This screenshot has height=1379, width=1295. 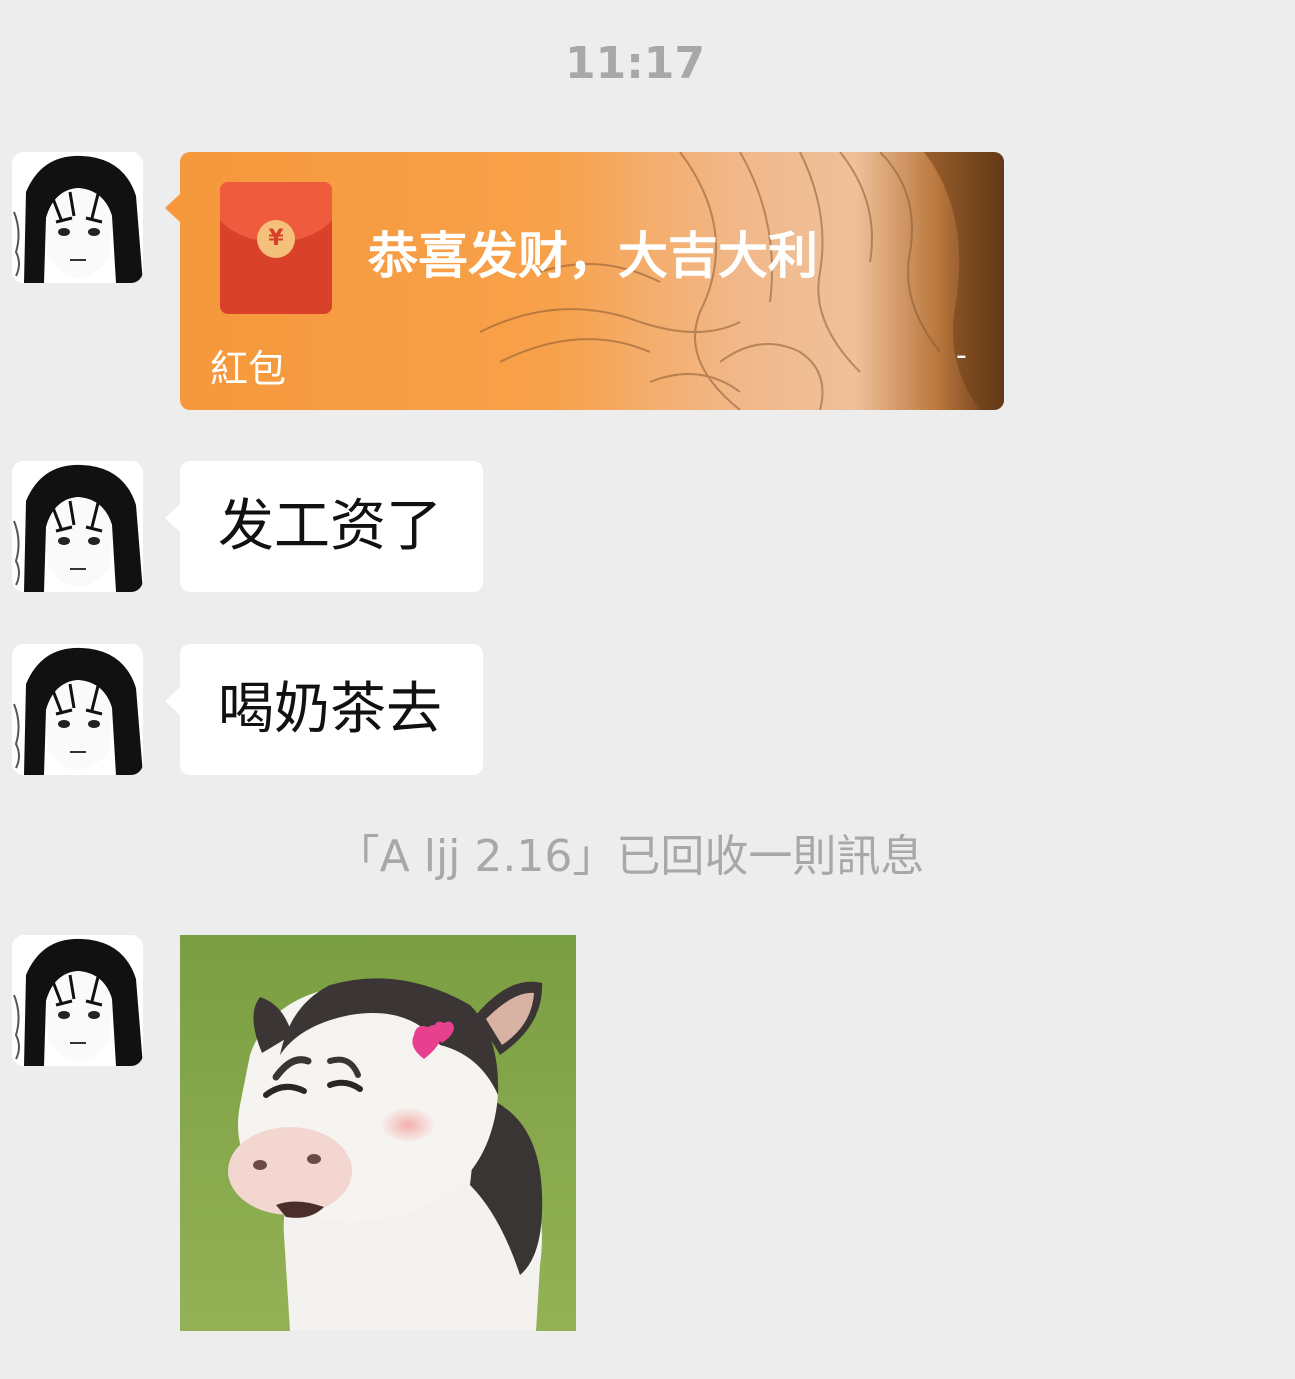 What do you see at coordinates (635, 63) in the screenshot?
I see `chat-timestamp: 11:17` at bounding box center [635, 63].